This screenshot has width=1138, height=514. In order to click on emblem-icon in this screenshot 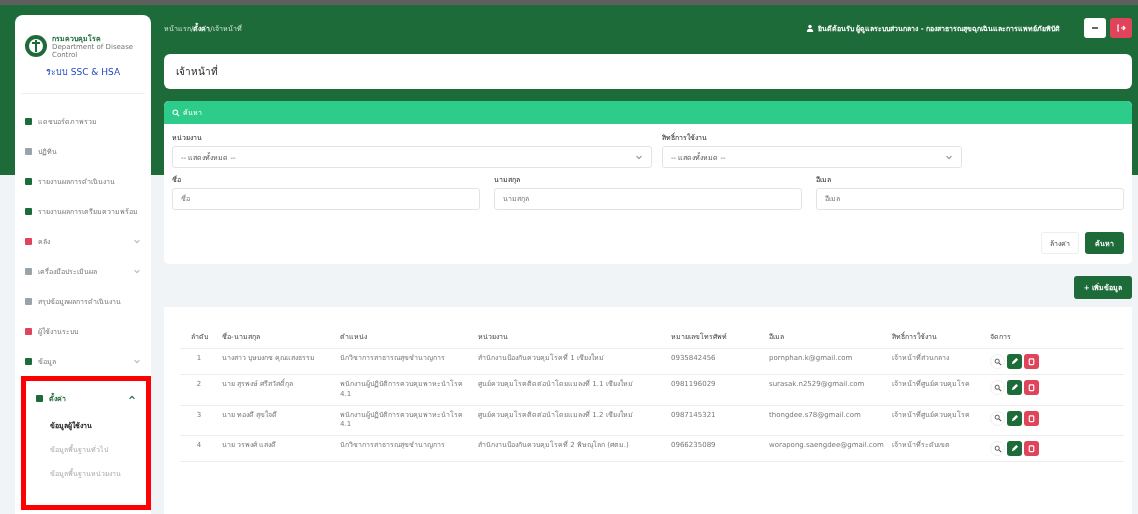, I will do `click(36, 46)`.